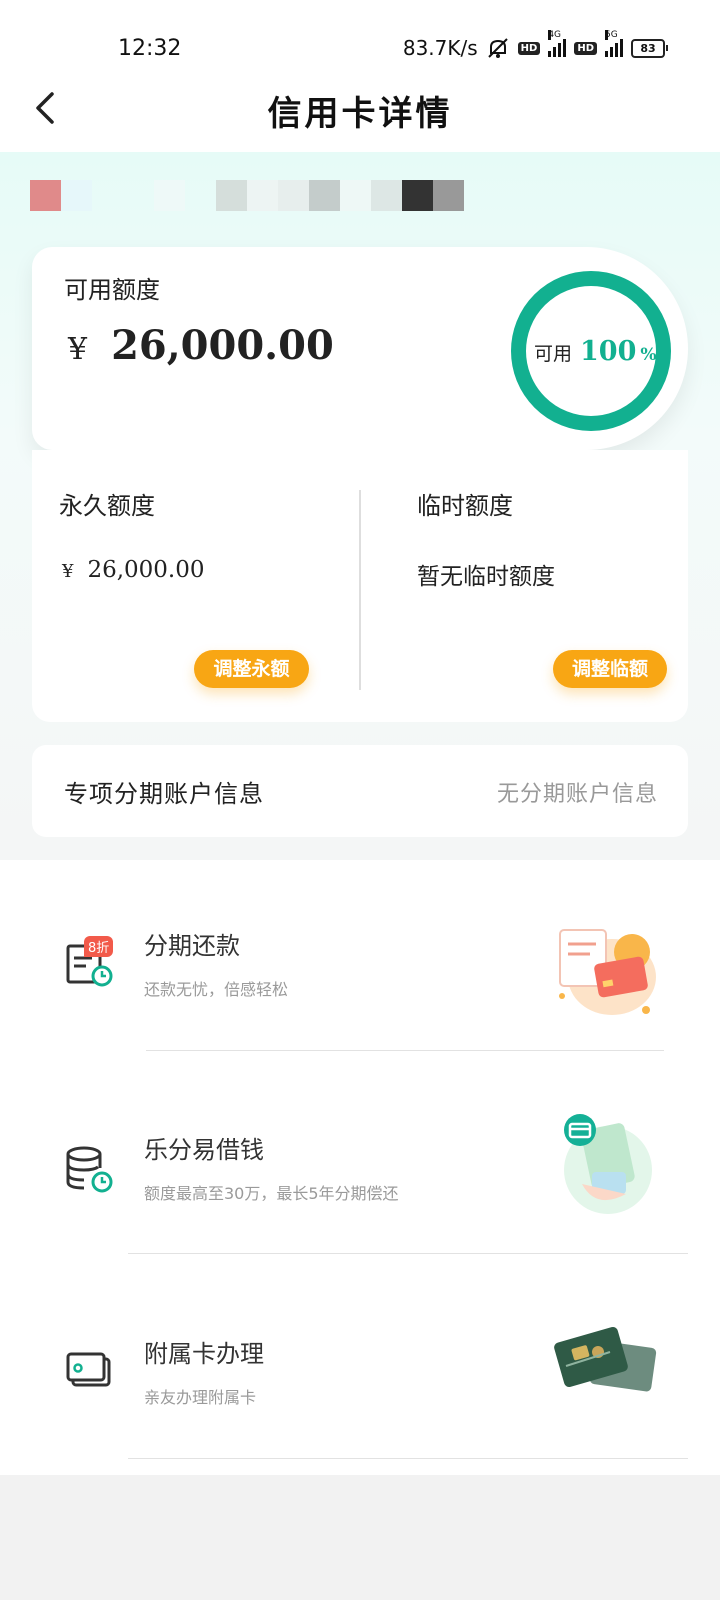 Image resolution: width=720 pixels, height=1600 pixels. I want to click on service-subtitle: 额度最高至30万，最长5年分期偿还, so click(271, 1193).